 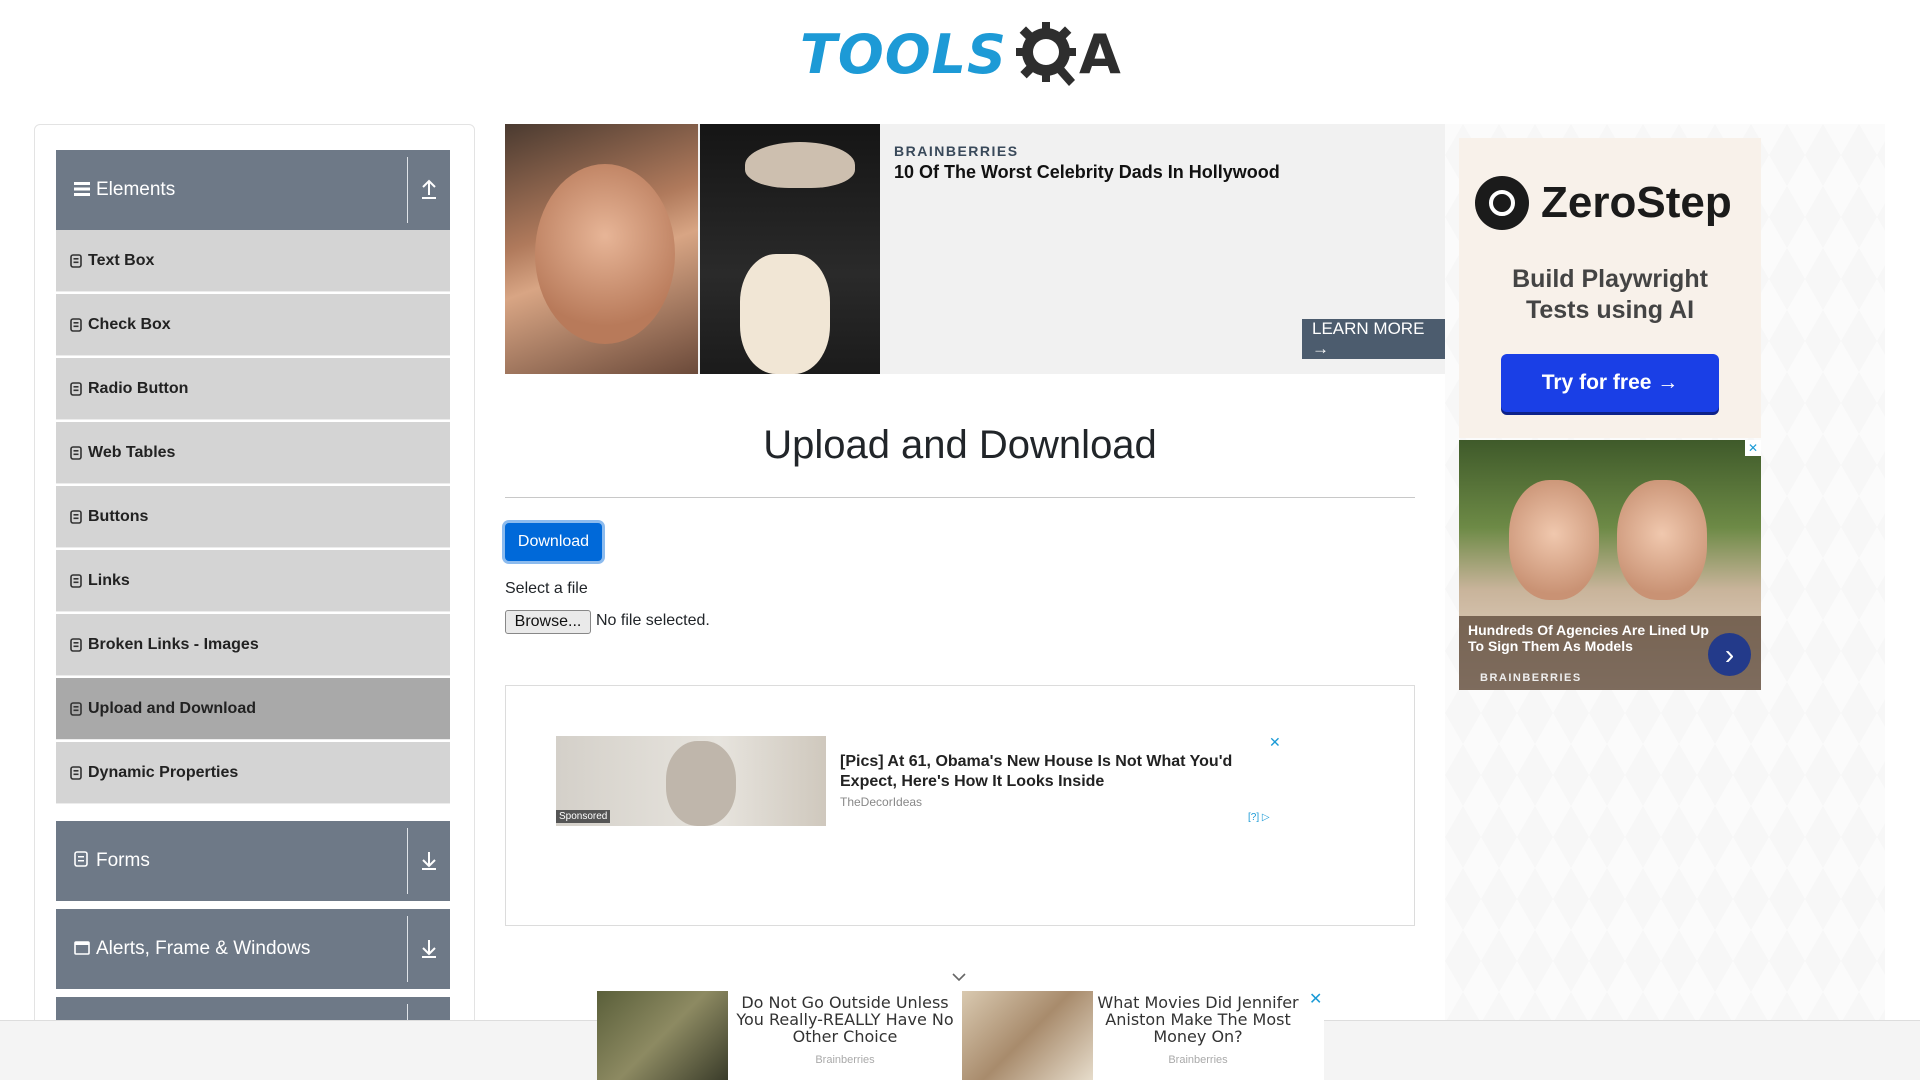 I want to click on form-icon, so click(x=82, y=861).